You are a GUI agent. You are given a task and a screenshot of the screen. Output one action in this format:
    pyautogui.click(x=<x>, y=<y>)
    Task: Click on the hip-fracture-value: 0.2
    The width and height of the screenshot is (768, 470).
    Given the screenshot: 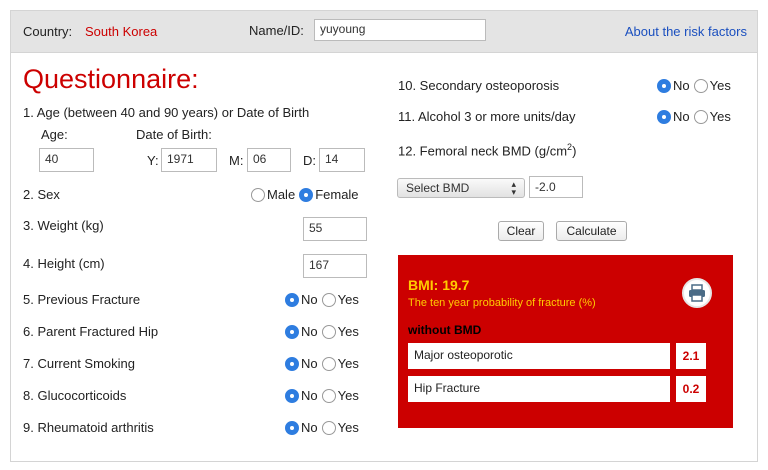 What is the action you would take?
    pyautogui.click(x=691, y=389)
    